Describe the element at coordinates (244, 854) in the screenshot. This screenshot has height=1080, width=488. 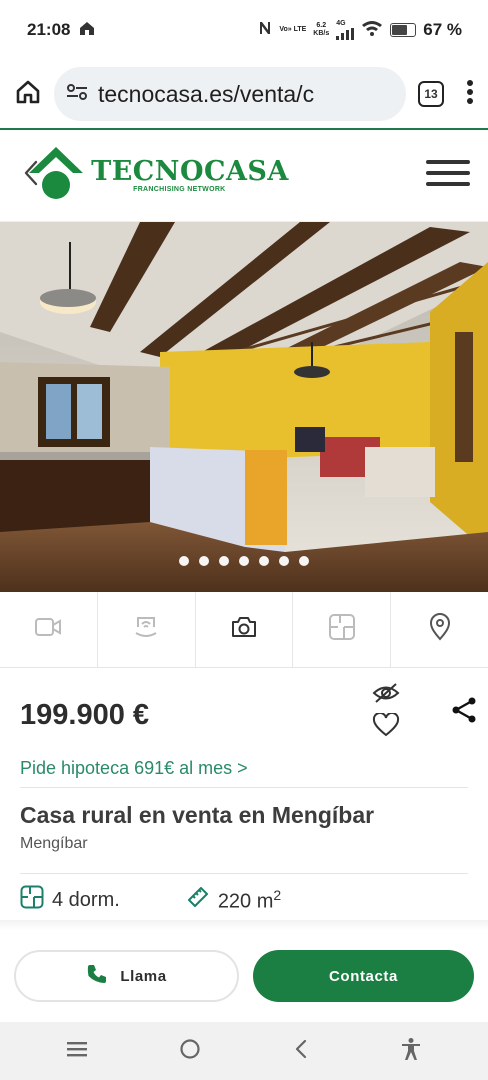
I see `listing-location: Mengíbar` at that location.